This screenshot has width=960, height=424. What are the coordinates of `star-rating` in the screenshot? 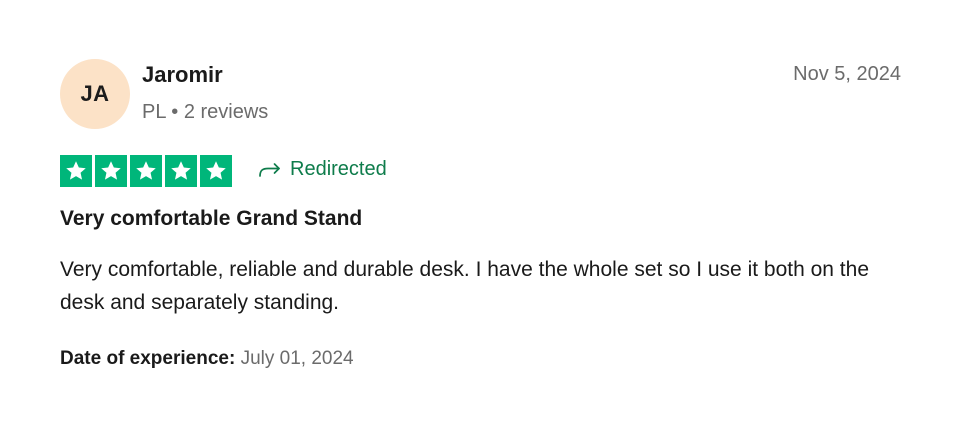 It's located at (146, 171).